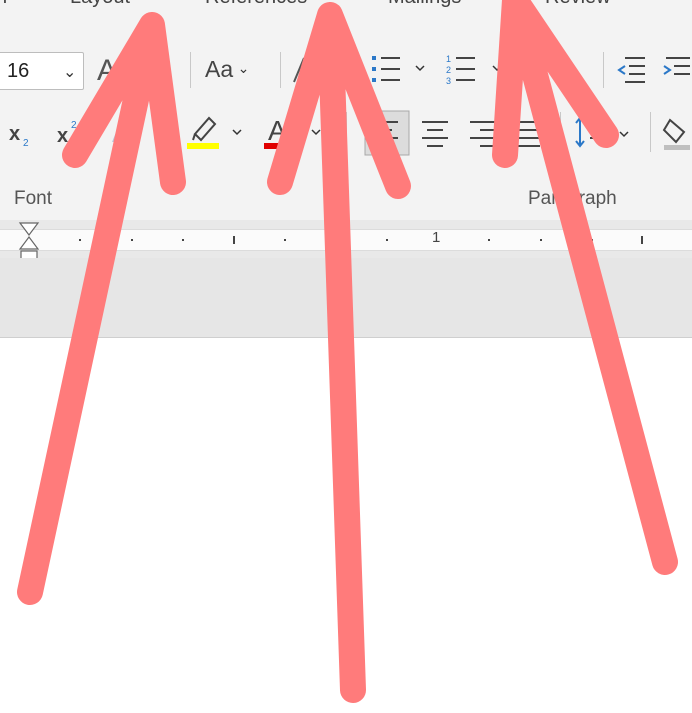 The width and height of the screenshot is (692, 713). I want to click on font-group-label: Font, so click(33, 198).